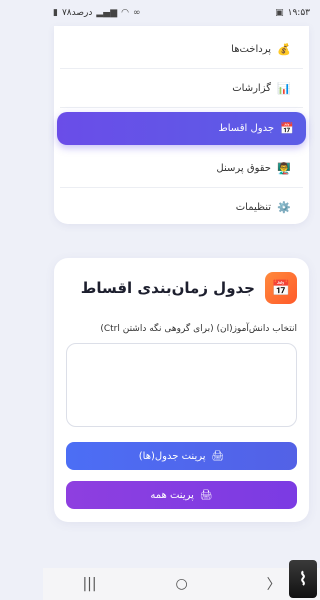 Image resolution: width=320 pixels, height=600 pixels. What do you see at coordinates (55, 13) in the screenshot?
I see `battery-icon: ▮` at bounding box center [55, 13].